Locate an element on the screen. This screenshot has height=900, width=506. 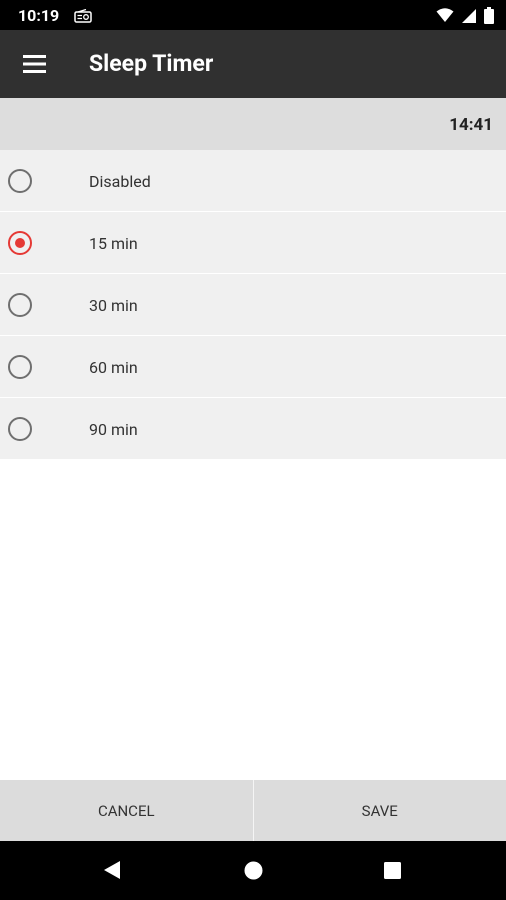
clock-bar: 14:41 is located at coordinates (253, 124).